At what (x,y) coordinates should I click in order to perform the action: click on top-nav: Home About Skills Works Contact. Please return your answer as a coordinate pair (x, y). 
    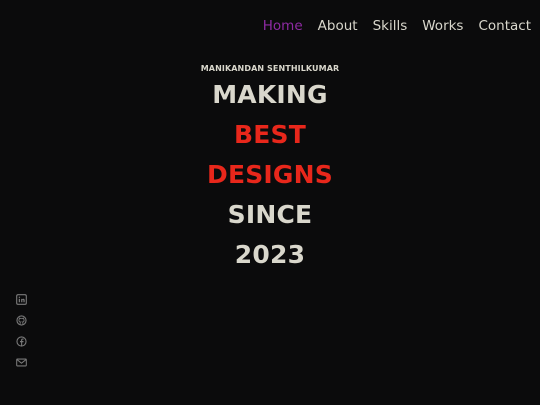
    Looking at the image, I should click on (389, 26).